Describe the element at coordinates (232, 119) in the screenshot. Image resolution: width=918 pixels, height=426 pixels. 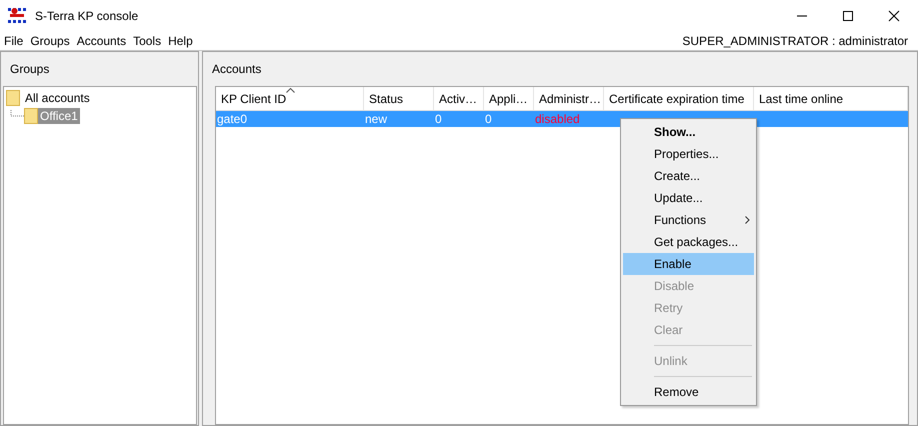
I see `table-cell-text: gate0` at that location.